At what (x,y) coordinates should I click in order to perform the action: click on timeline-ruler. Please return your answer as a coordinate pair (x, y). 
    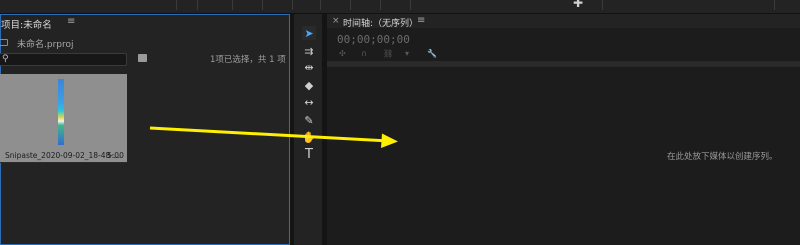
    Looking at the image, I should click on (563, 64).